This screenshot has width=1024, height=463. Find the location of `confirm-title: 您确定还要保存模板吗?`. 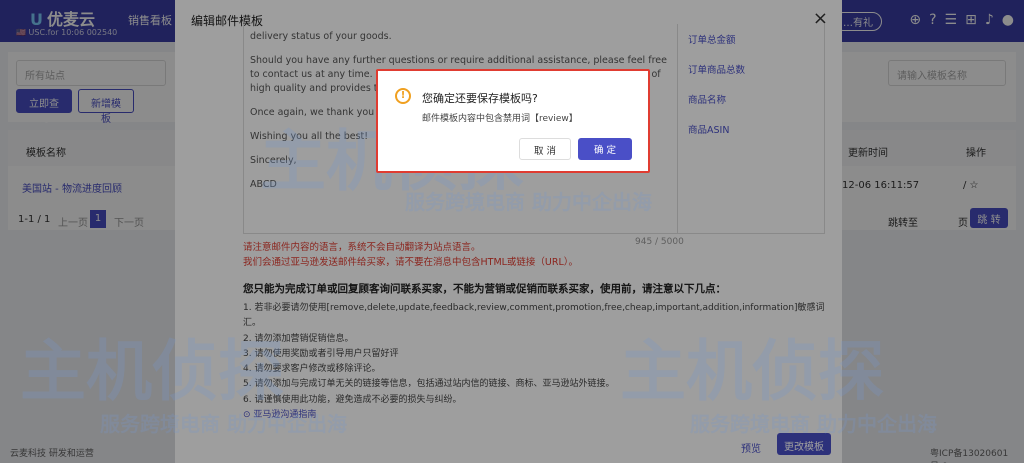

confirm-title: 您确定还要保存模板吗? is located at coordinates (480, 98).